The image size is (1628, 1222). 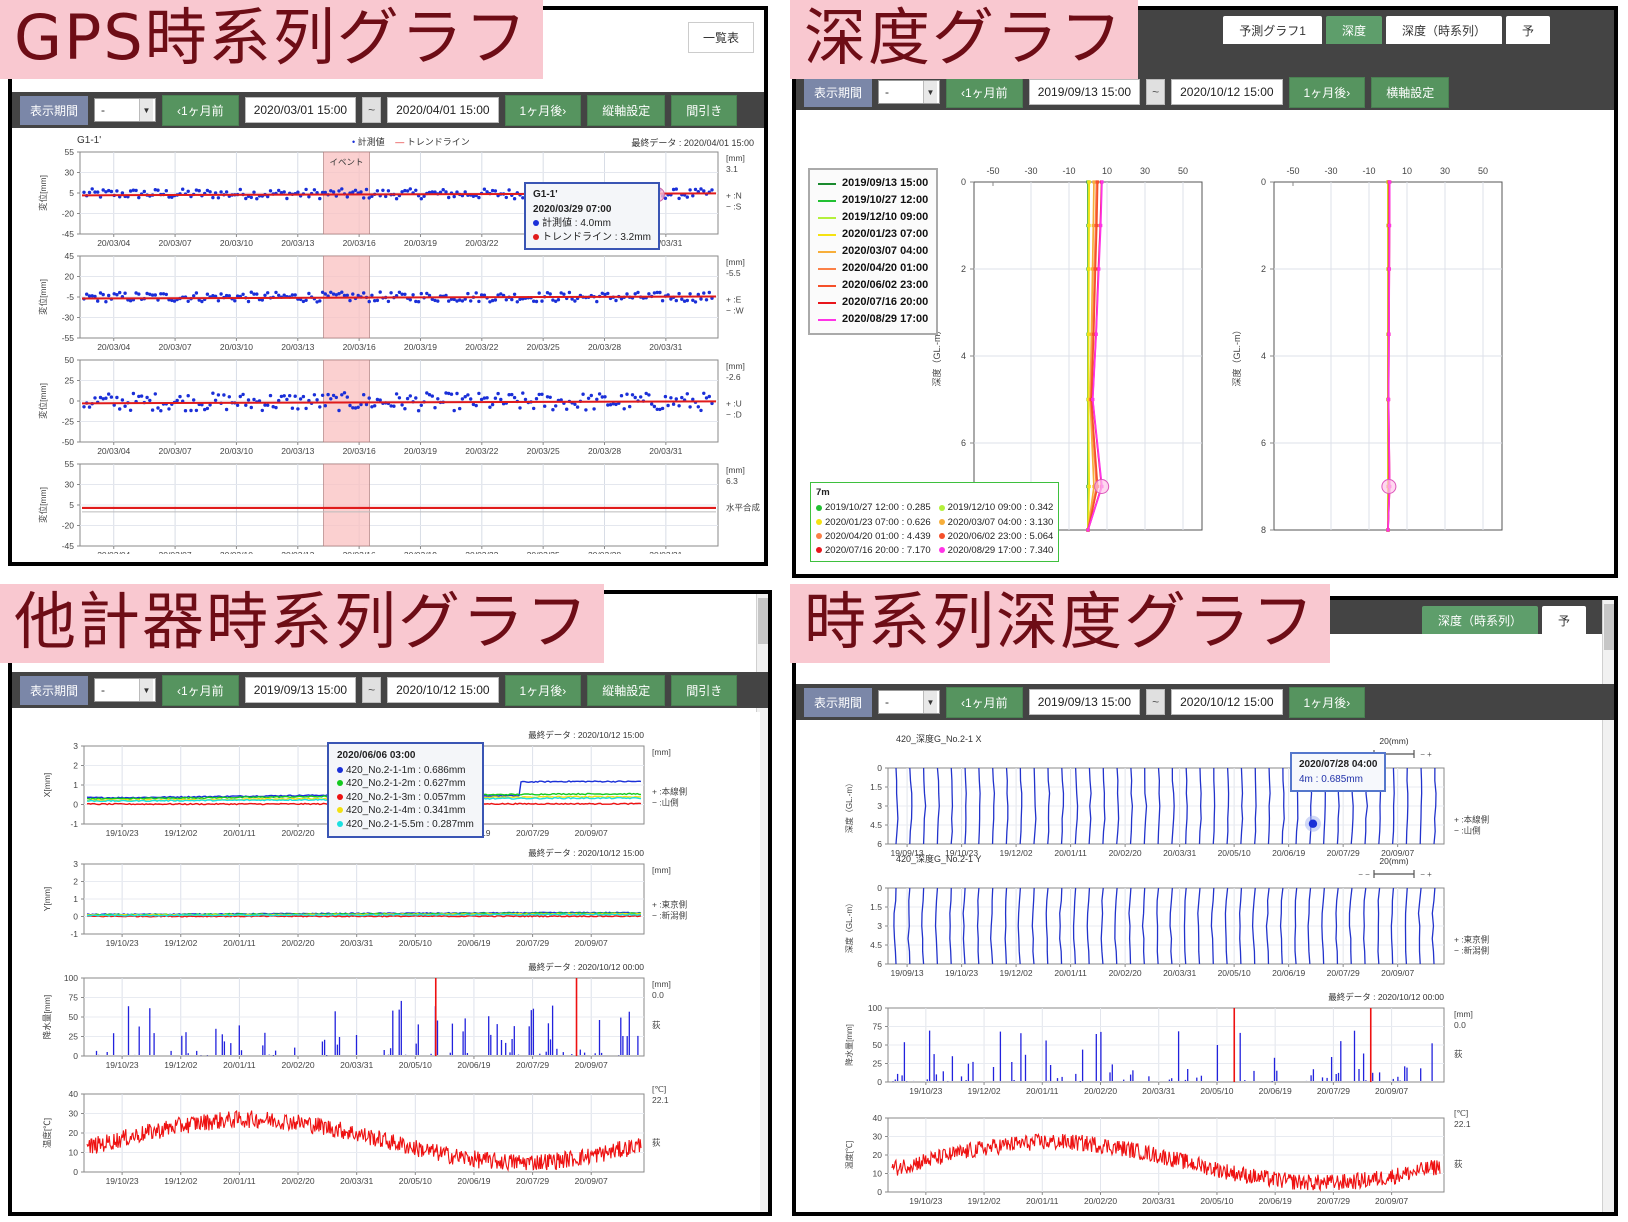 What do you see at coordinates (849, 1155) in the screenshot?
I see `svg-text: 温度[℃]` at bounding box center [849, 1155].